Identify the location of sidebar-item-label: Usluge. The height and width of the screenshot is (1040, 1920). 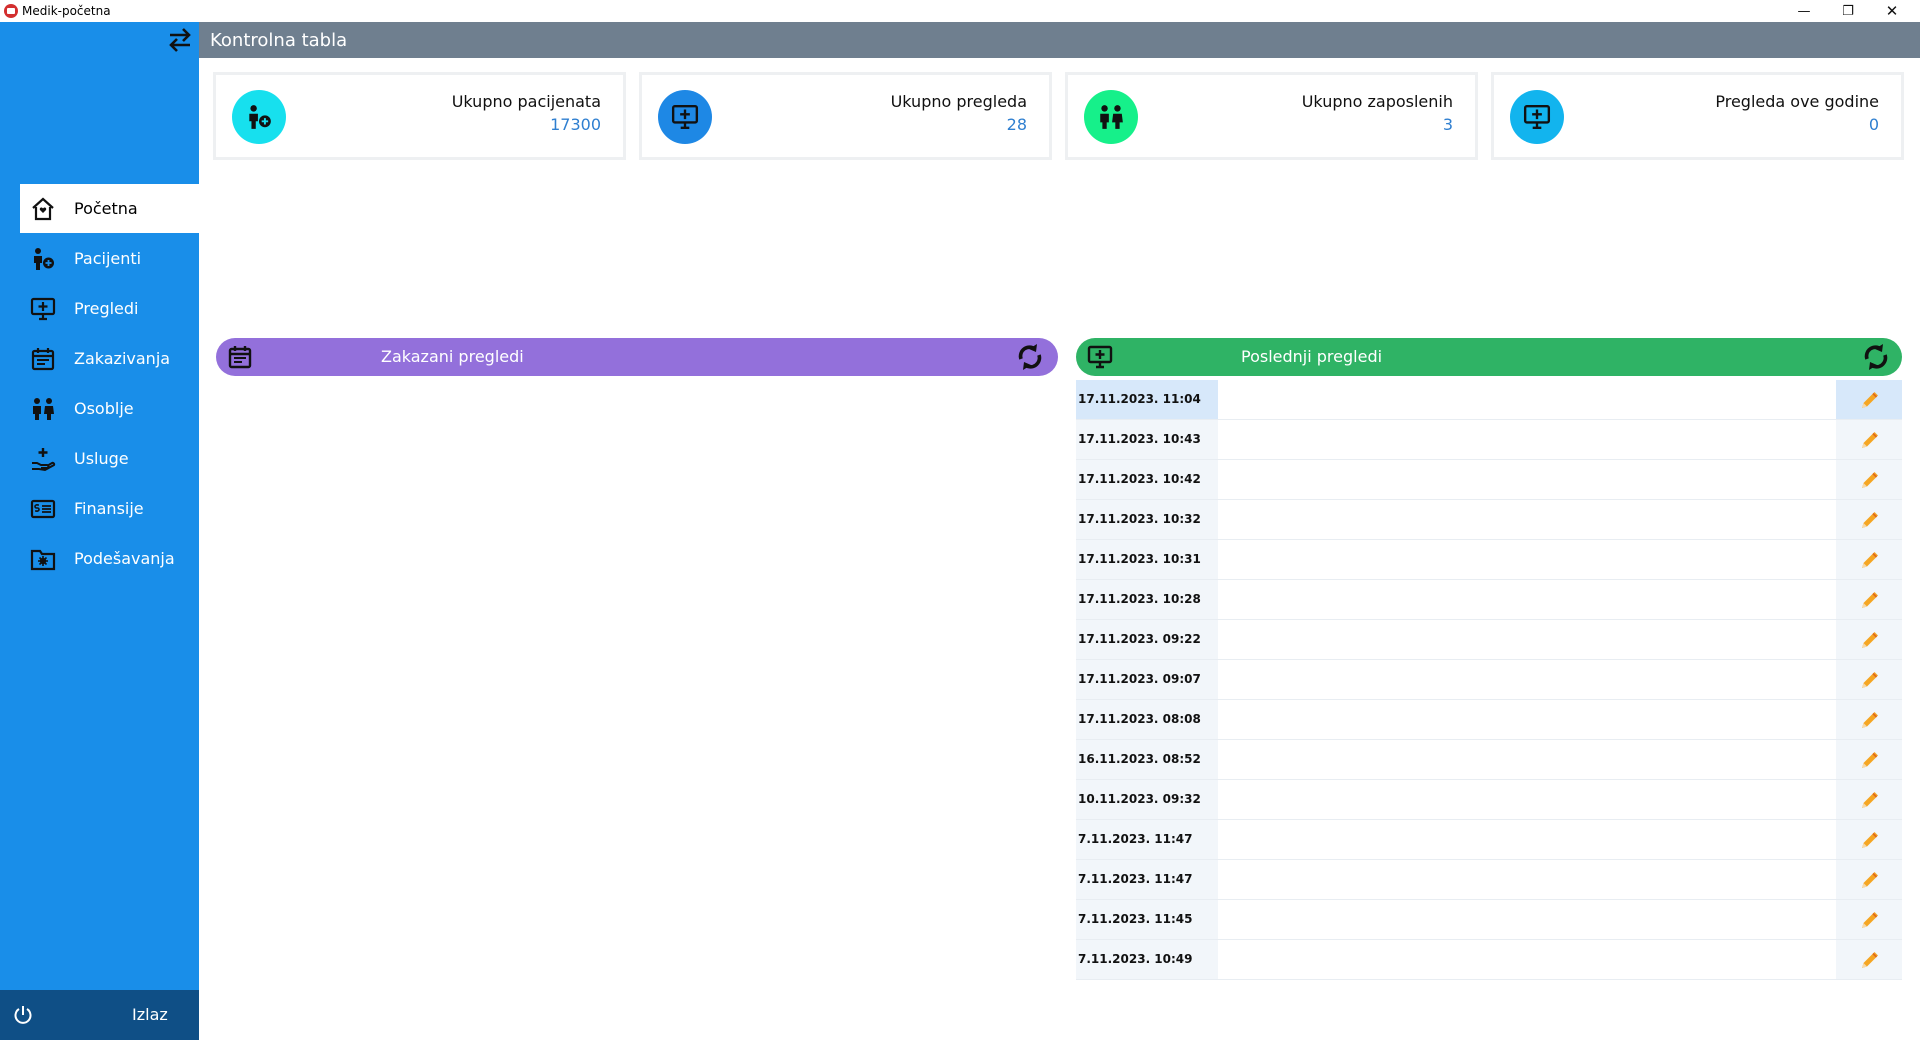
(101, 458).